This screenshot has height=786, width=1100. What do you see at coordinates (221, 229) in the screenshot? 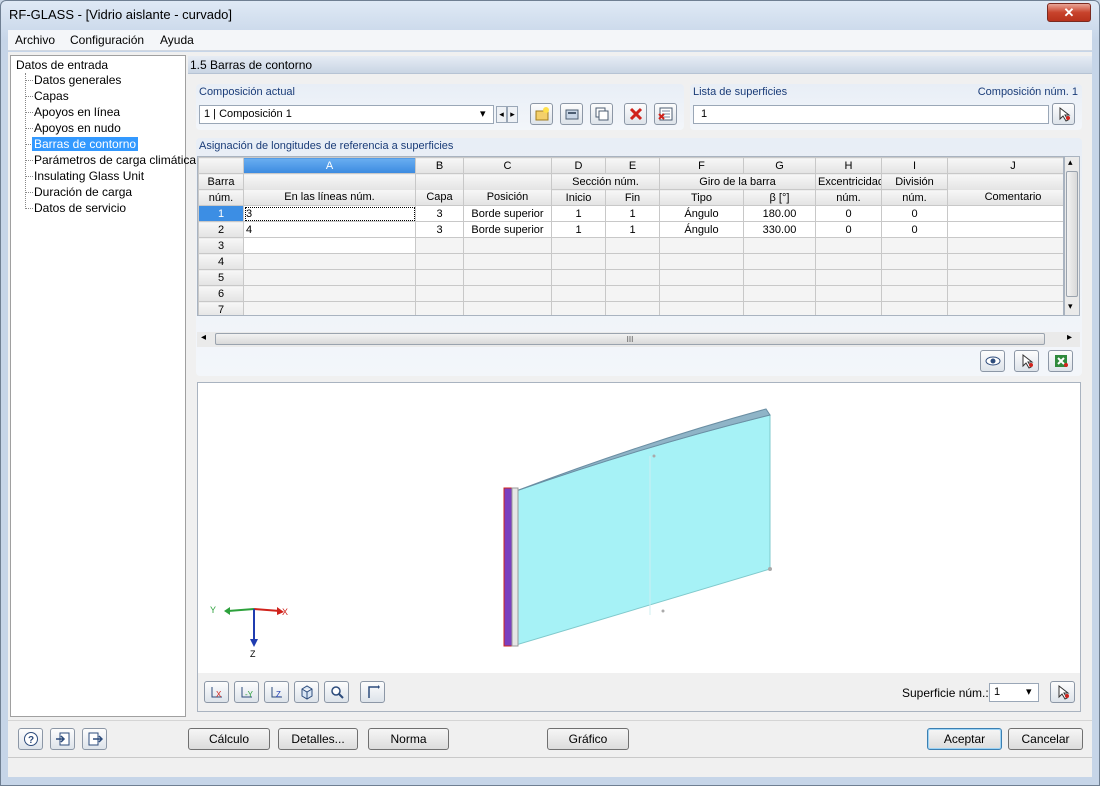
I see `row-number: 2` at bounding box center [221, 229].